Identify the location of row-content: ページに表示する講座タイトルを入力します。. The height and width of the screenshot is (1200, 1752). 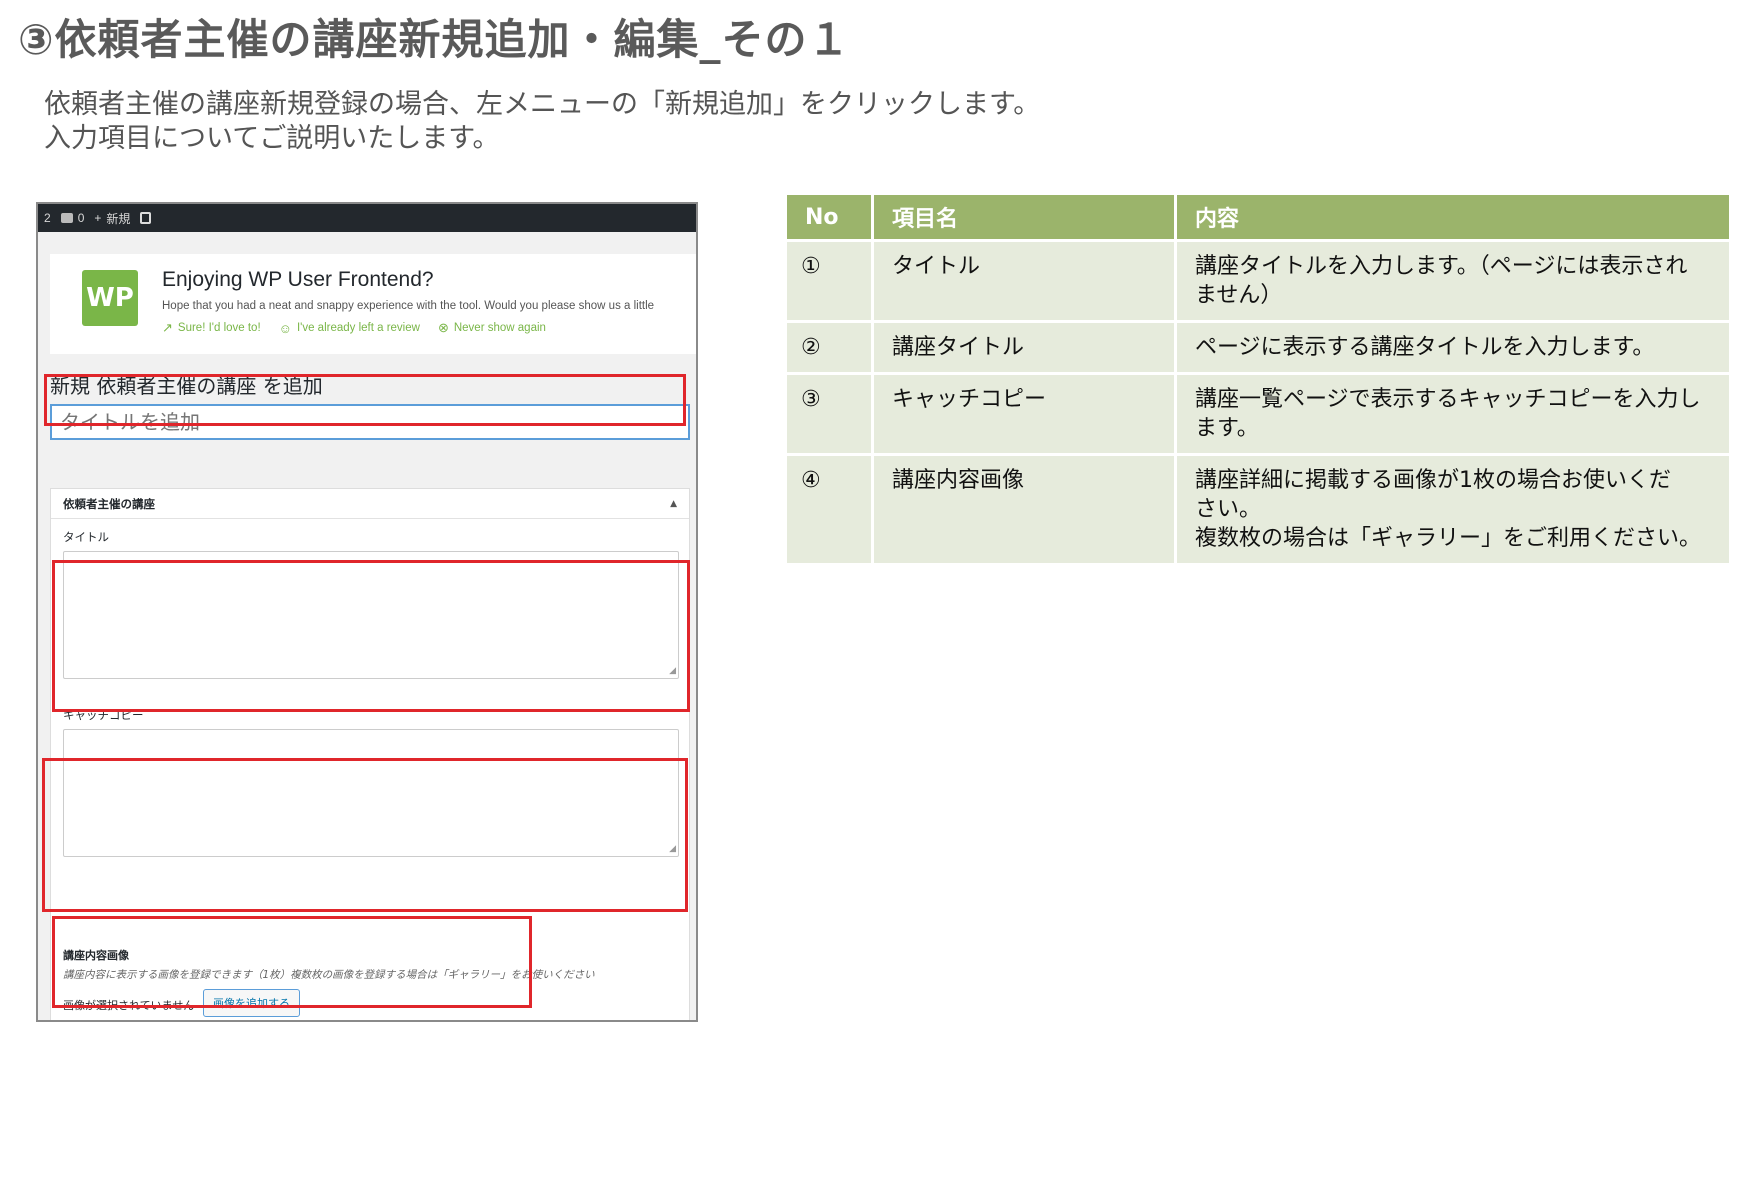
(1453, 347).